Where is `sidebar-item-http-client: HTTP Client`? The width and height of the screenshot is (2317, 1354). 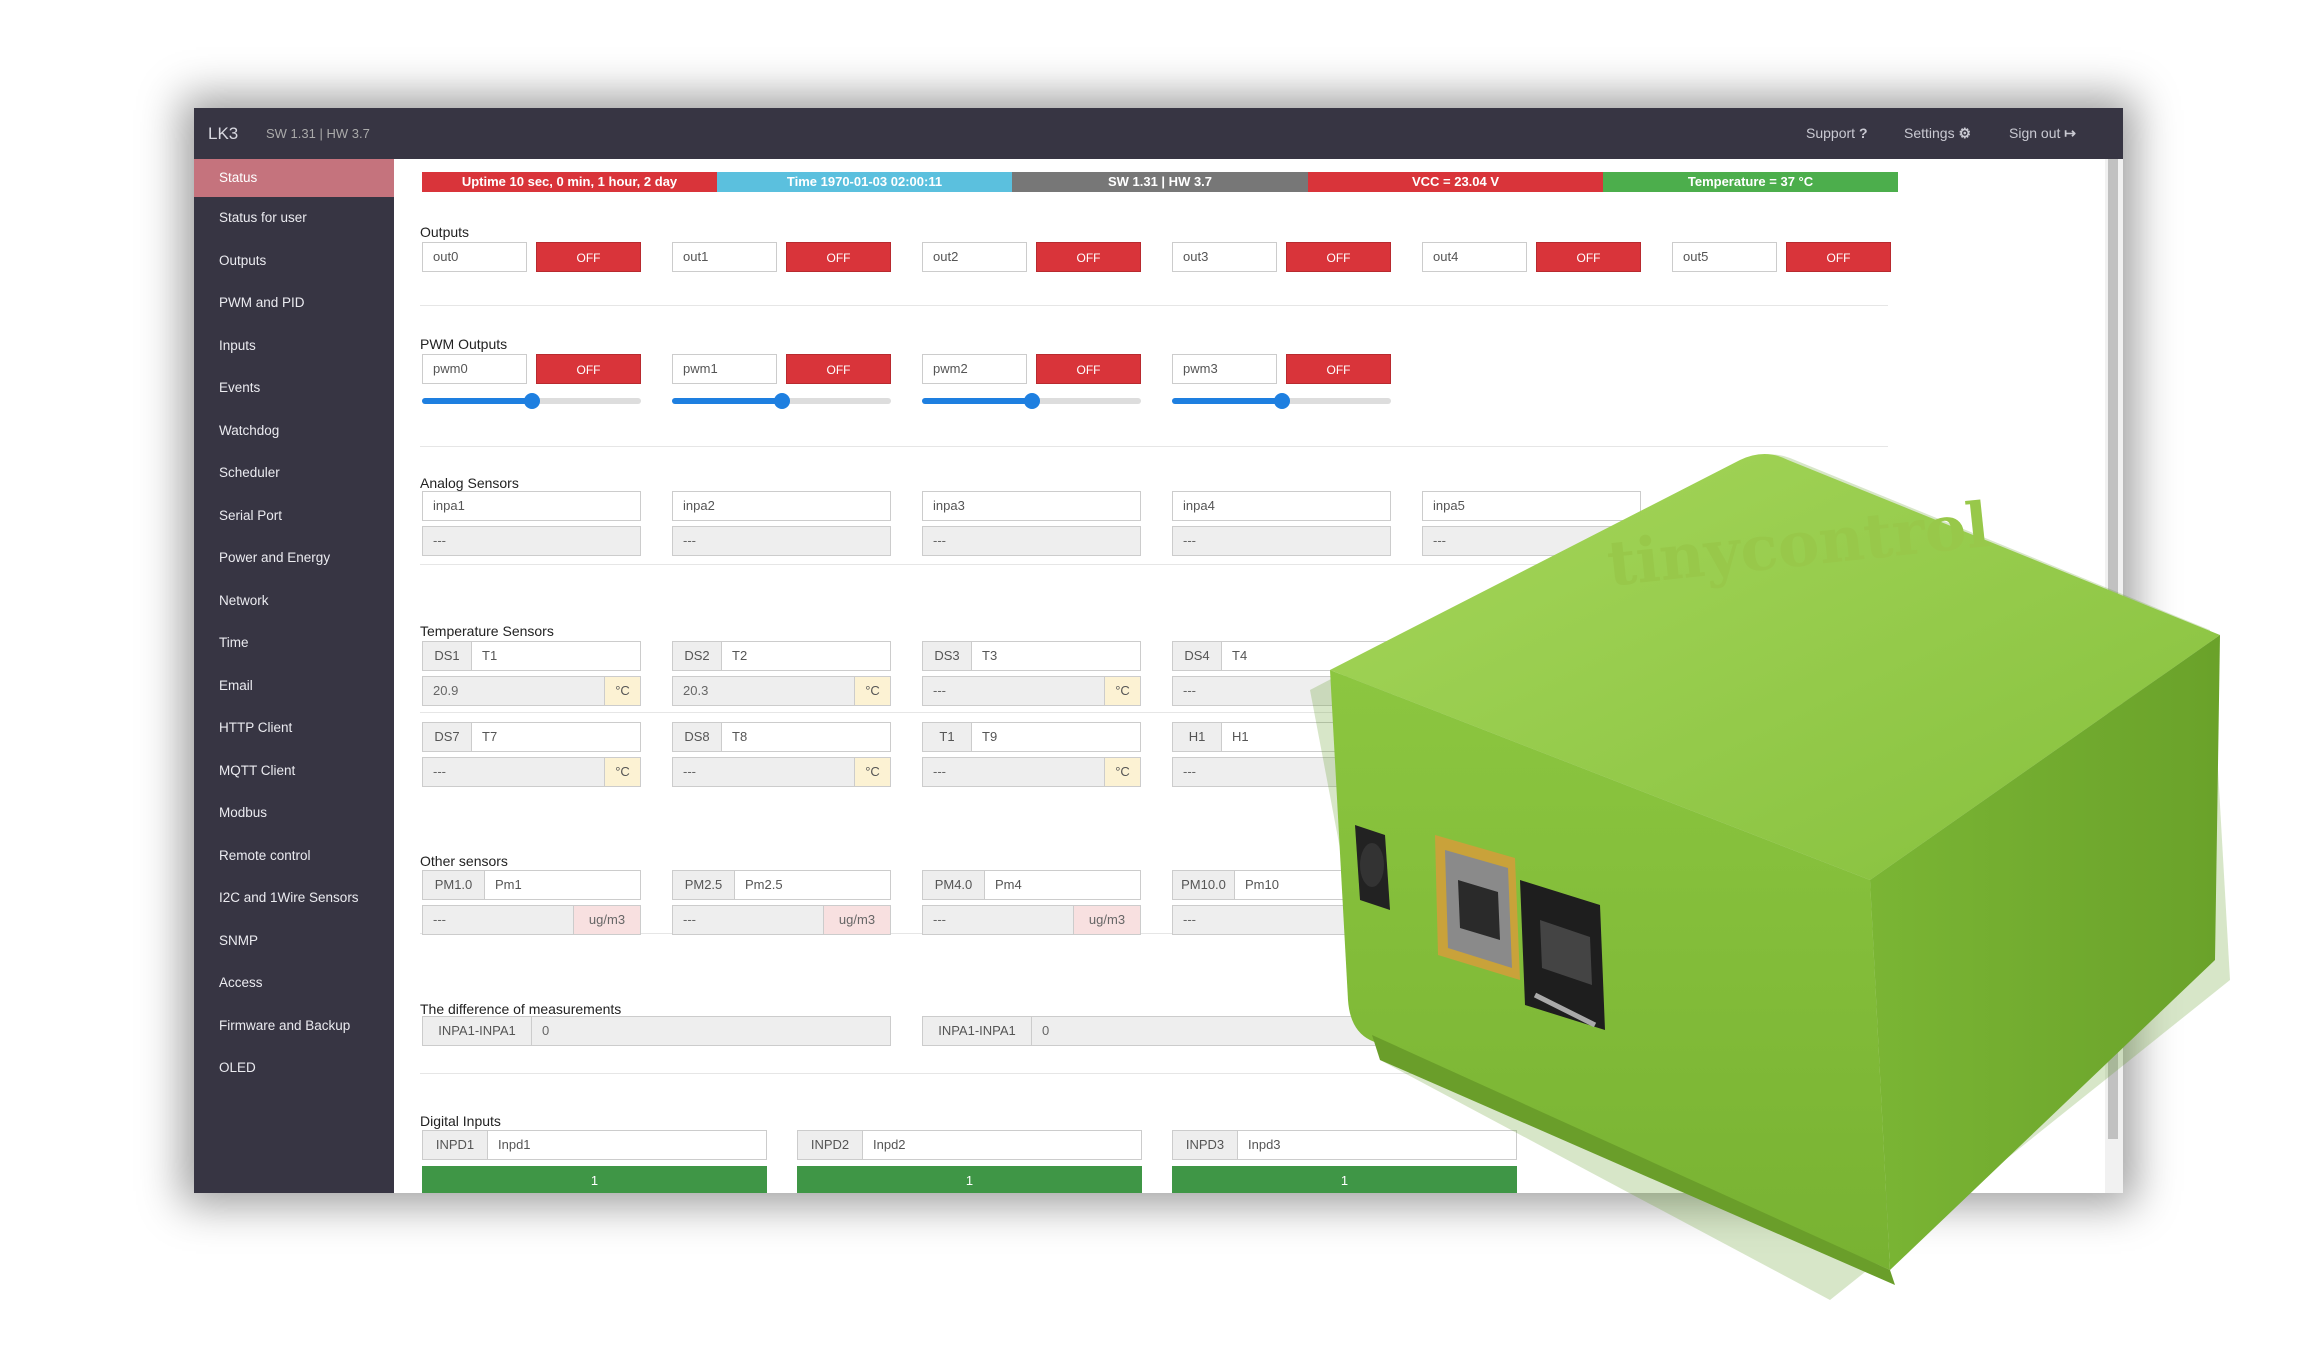 sidebar-item-http-client: HTTP Client is located at coordinates (294, 728).